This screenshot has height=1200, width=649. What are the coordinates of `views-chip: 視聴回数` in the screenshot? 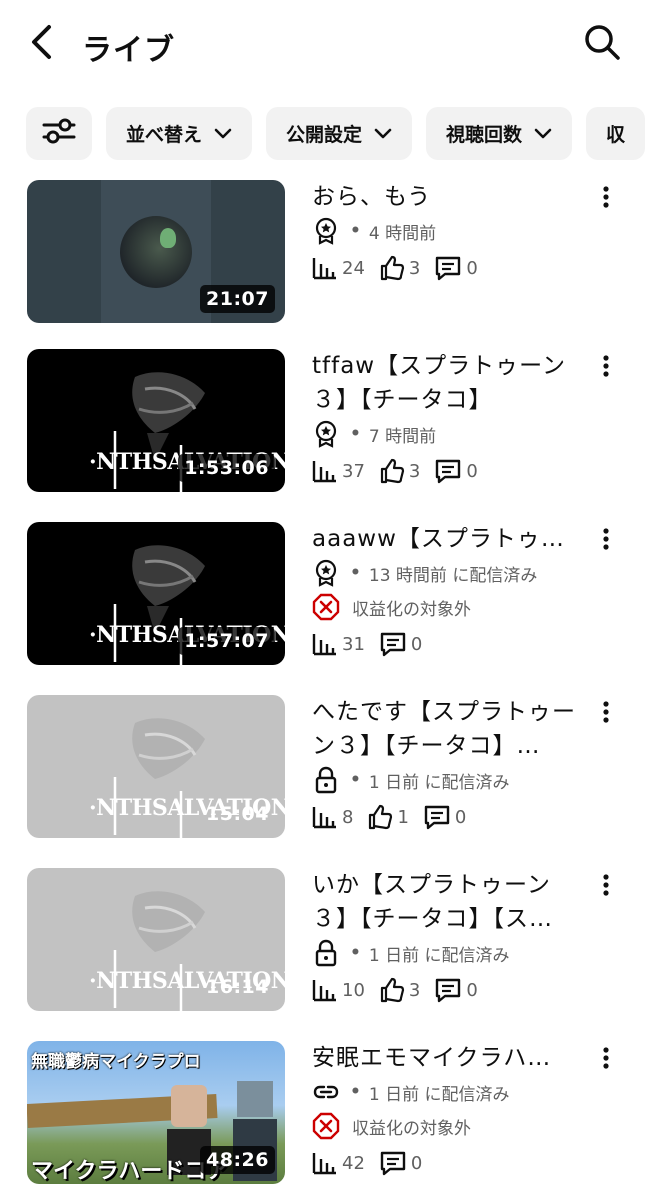 It's located at (499, 133).